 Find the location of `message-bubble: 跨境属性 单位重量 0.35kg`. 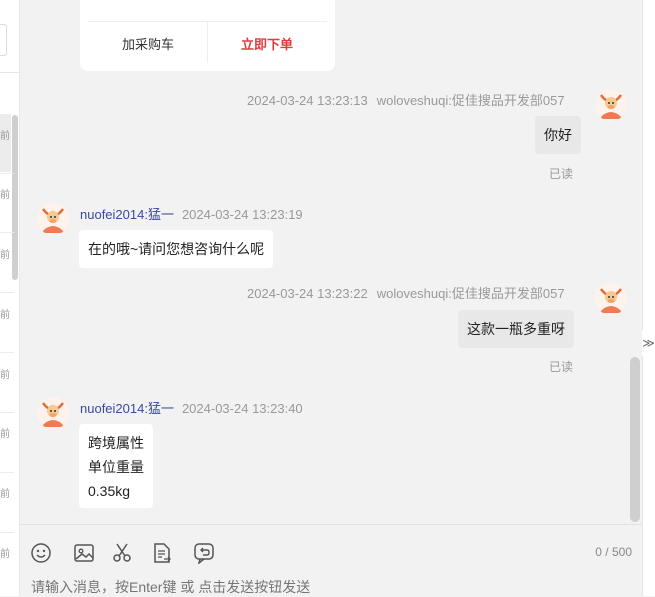

message-bubble: 跨境属性 单位重量 0.35kg is located at coordinates (116, 466).